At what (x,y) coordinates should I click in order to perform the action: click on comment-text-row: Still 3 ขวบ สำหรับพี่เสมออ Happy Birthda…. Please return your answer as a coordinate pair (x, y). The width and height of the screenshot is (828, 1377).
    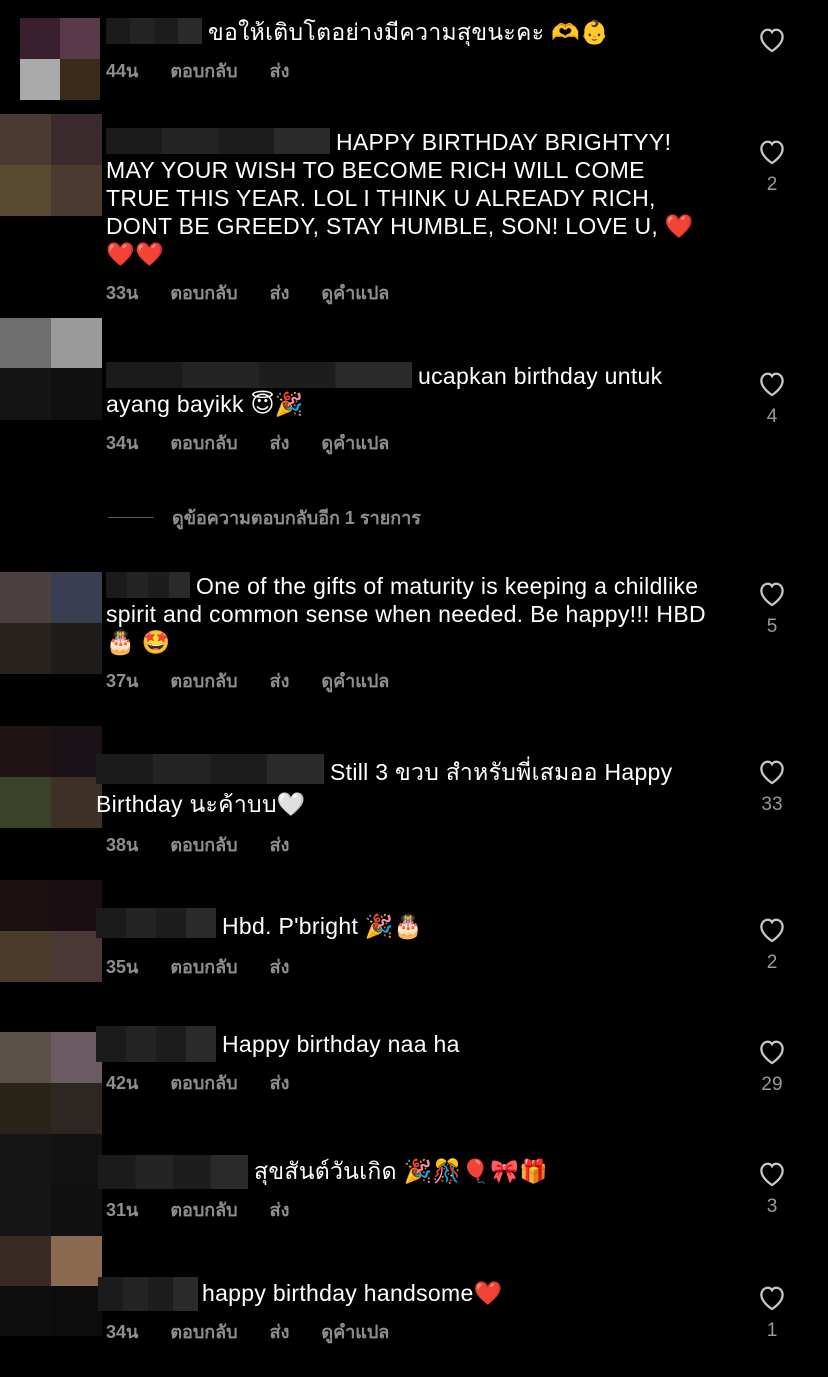
    Looking at the image, I should click on (396, 787).